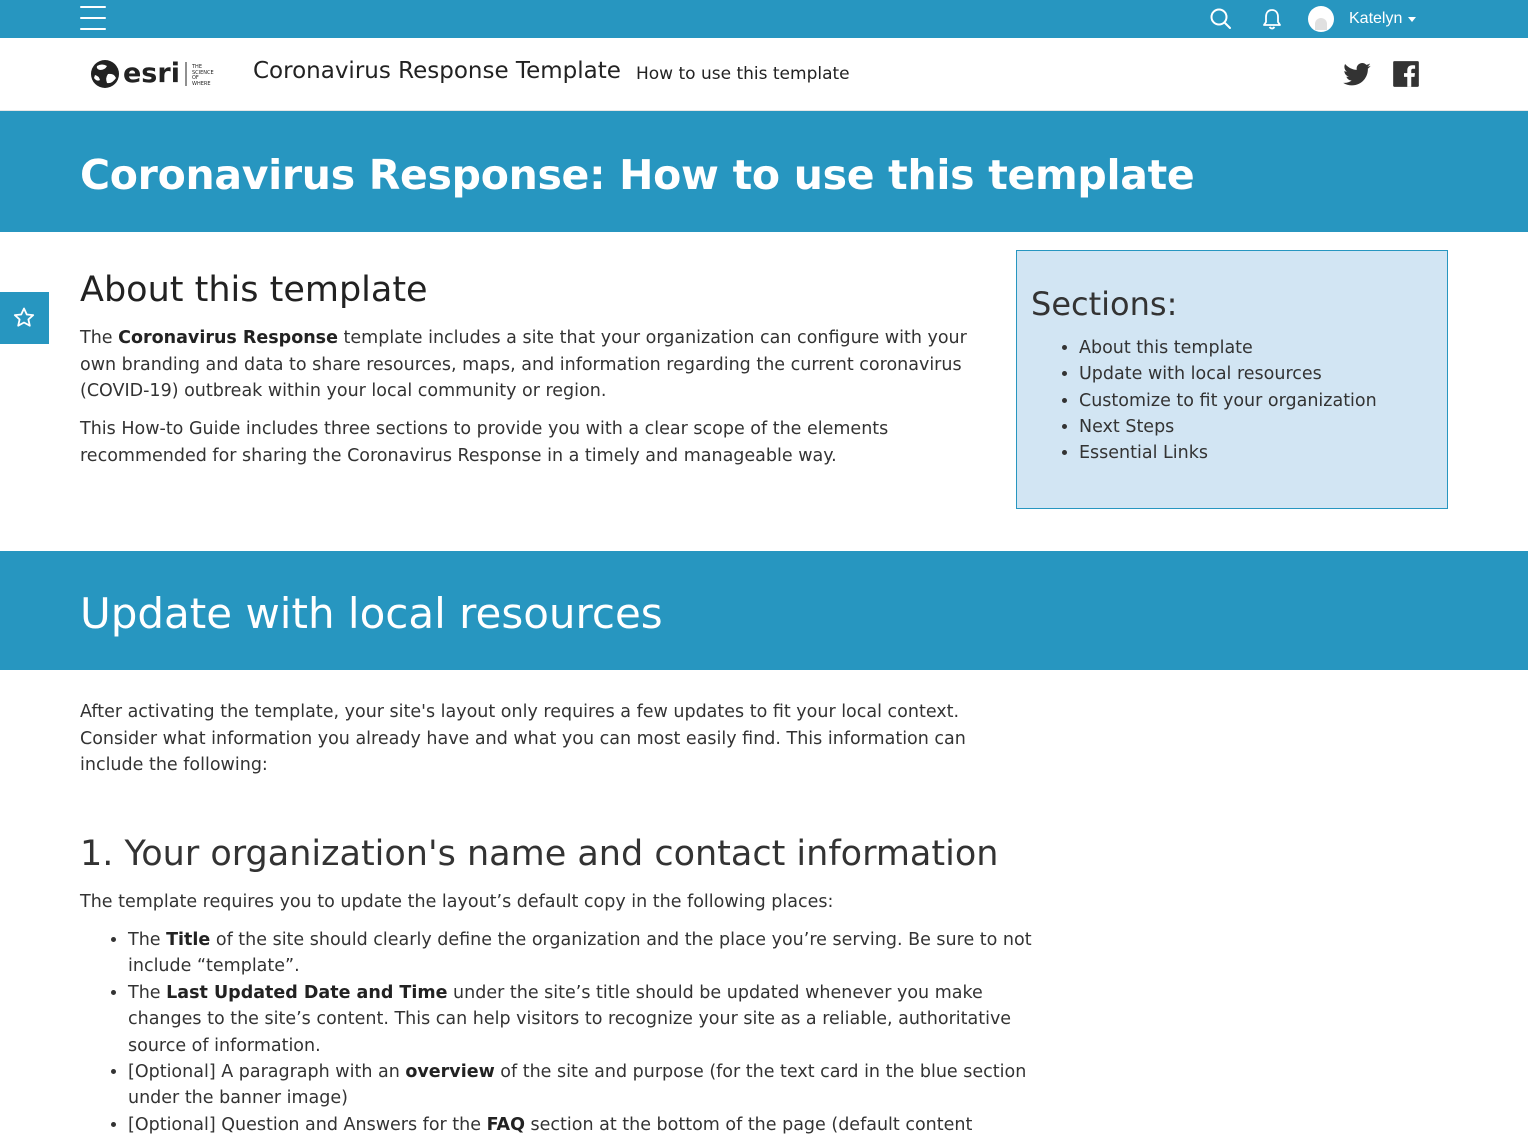 Image resolution: width=1528 pixels, height=1138 pixels. Describe the element at coordinates (1228, 348) in the screenshot. I see `section-link-about: About this template` at that location.